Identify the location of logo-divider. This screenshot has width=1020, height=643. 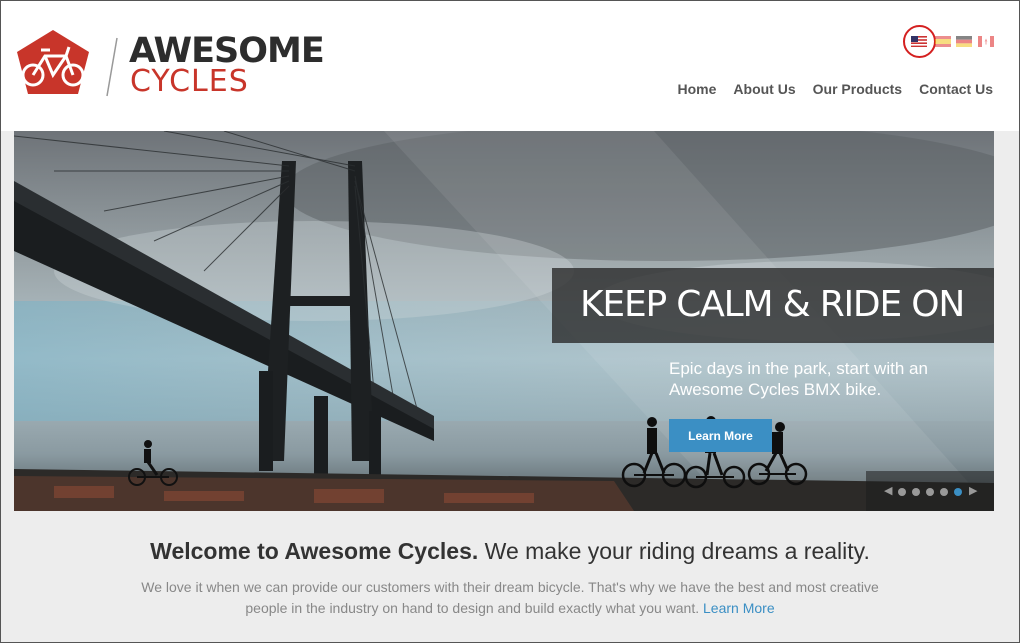
(112, 67).